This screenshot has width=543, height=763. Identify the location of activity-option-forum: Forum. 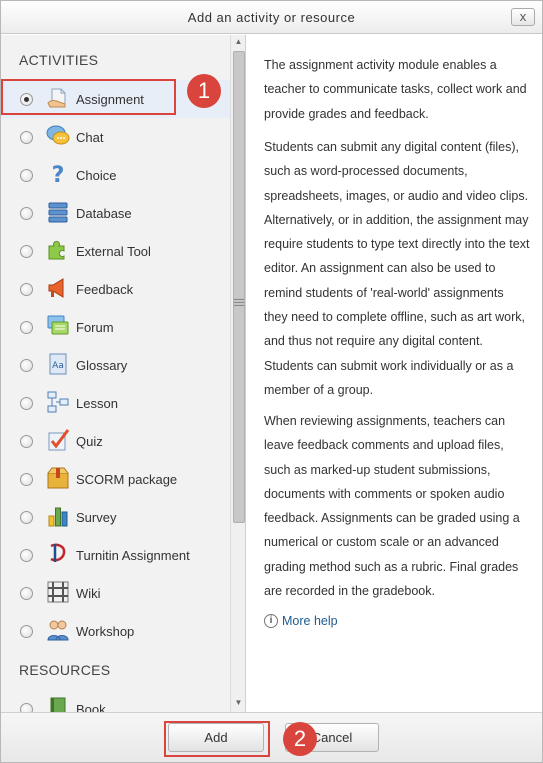
(115, 327).